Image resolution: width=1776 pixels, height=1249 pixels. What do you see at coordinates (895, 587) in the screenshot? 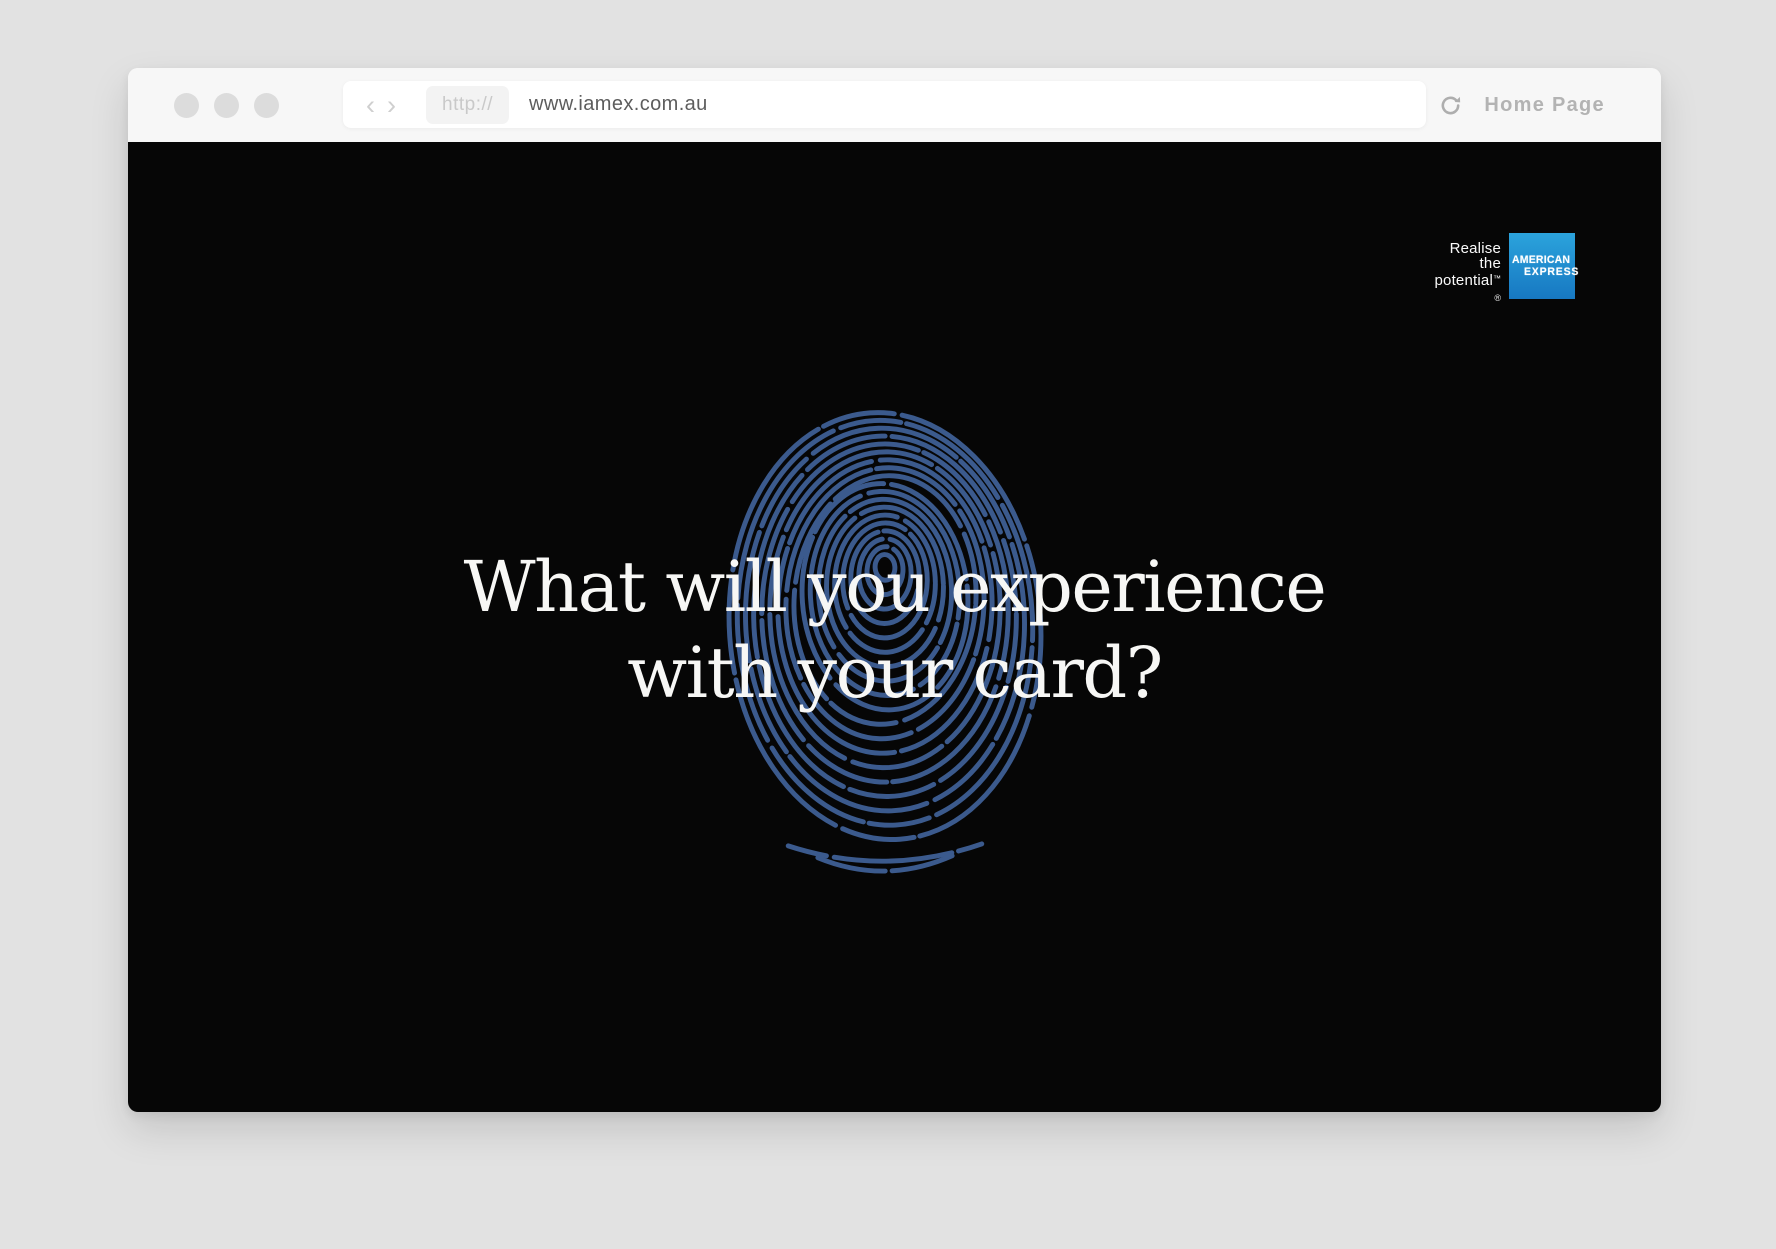
I see `headline-line1: What will you experience` at bounding box center [895, 587].